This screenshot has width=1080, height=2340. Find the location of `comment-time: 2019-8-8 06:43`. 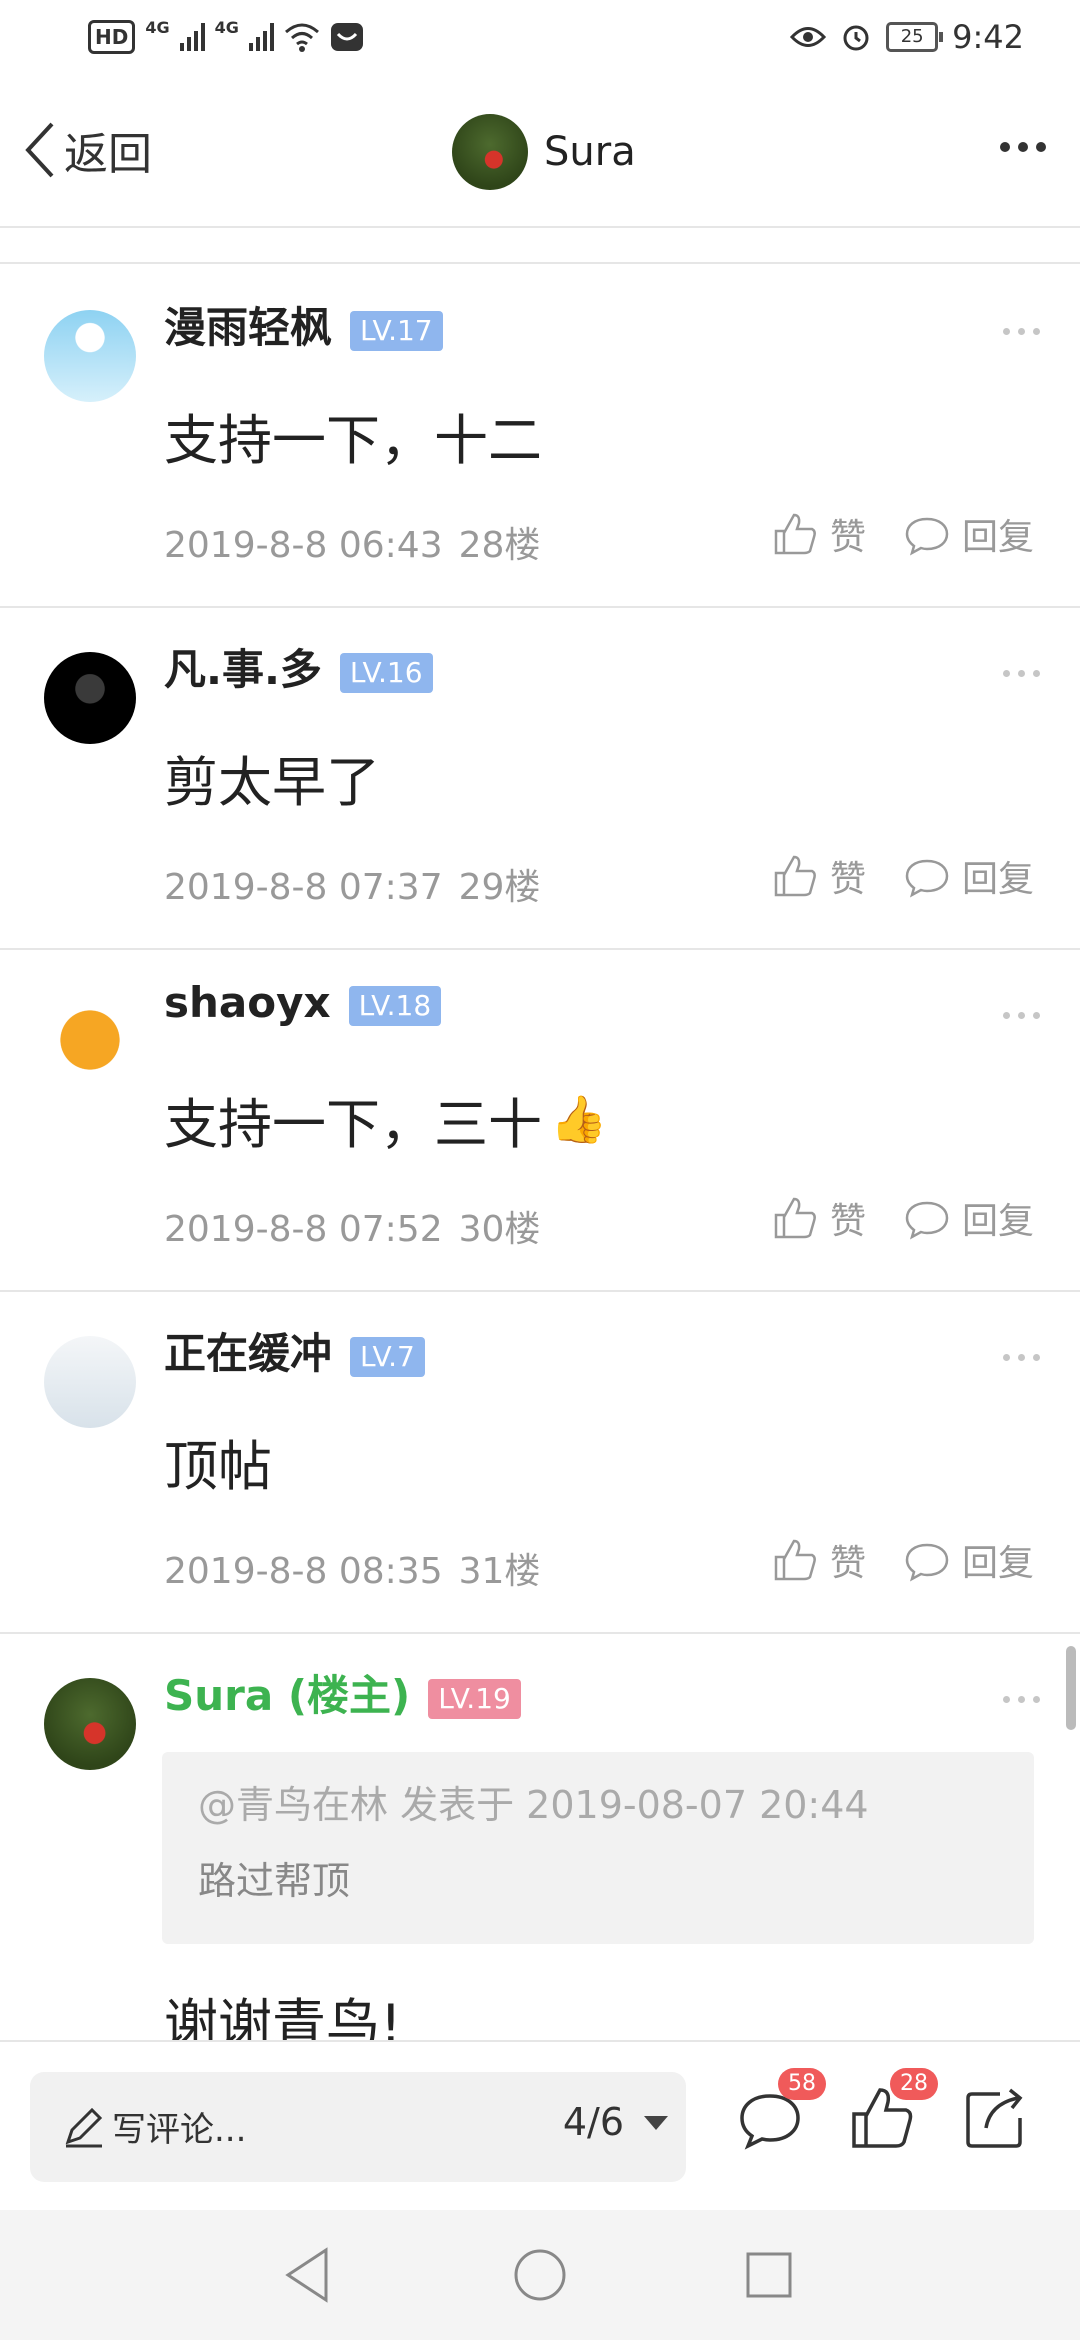

comment-time: 2019-8-8 06:43 is located at coordinates (303, 545).